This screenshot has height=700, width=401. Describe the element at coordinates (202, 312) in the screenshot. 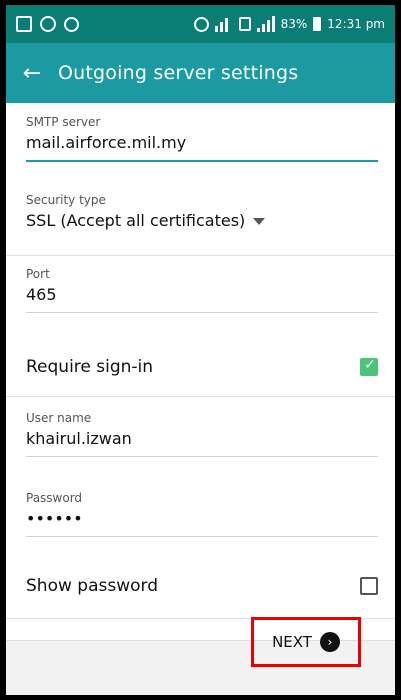

I see `port-underline` at that location.